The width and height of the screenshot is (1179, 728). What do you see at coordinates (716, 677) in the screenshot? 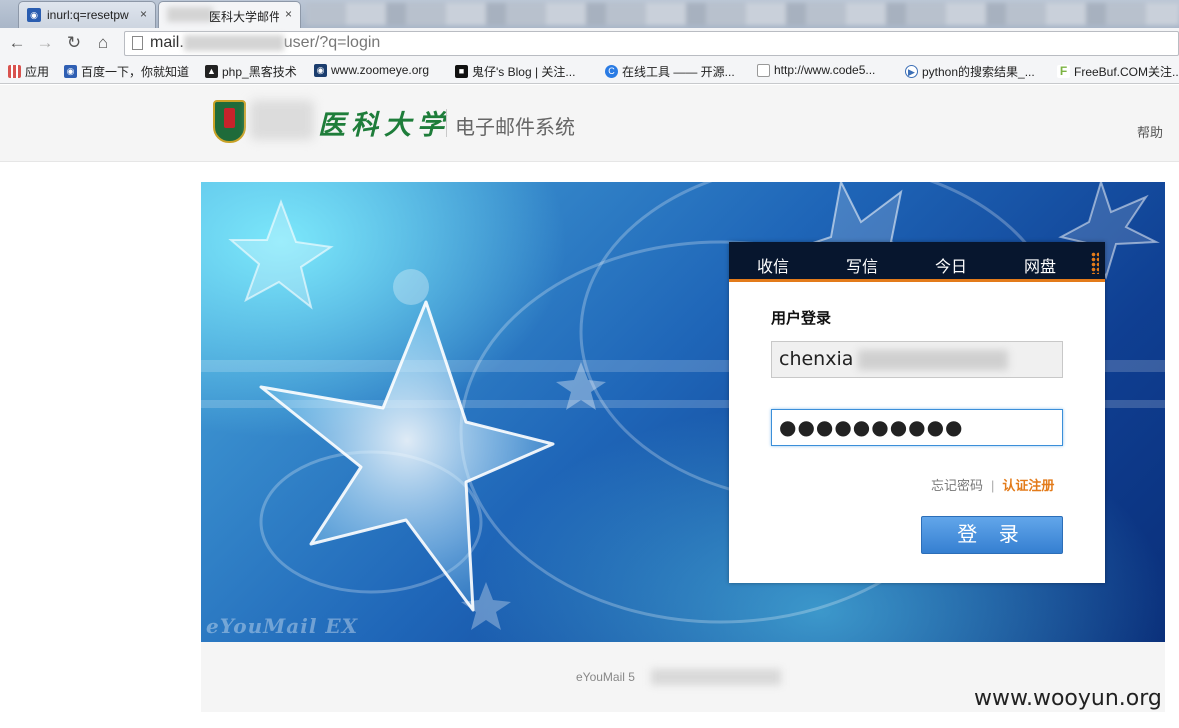
I see `redacted-version` at bounding box center [716, 677].